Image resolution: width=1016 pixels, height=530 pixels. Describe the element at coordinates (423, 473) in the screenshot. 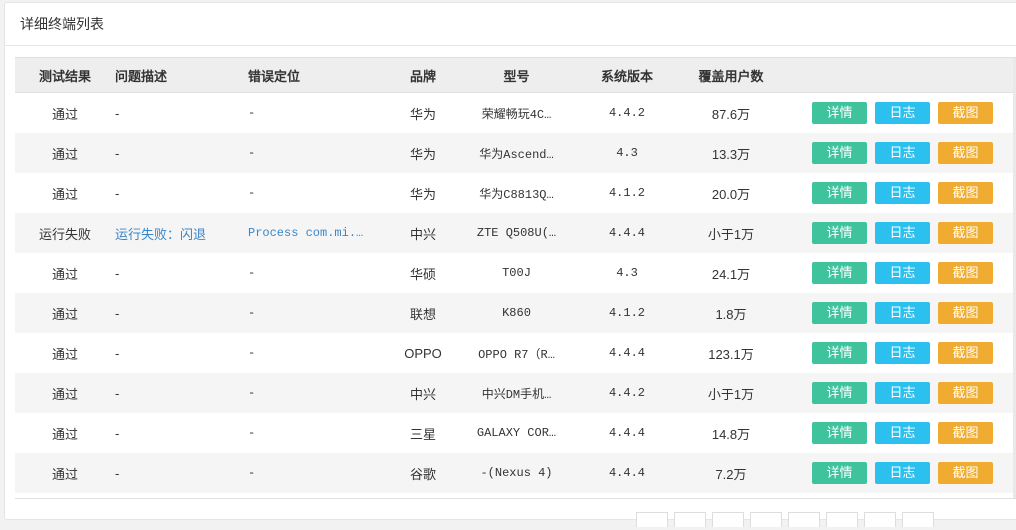

I see `cell-brand: 谷歌` at that location.